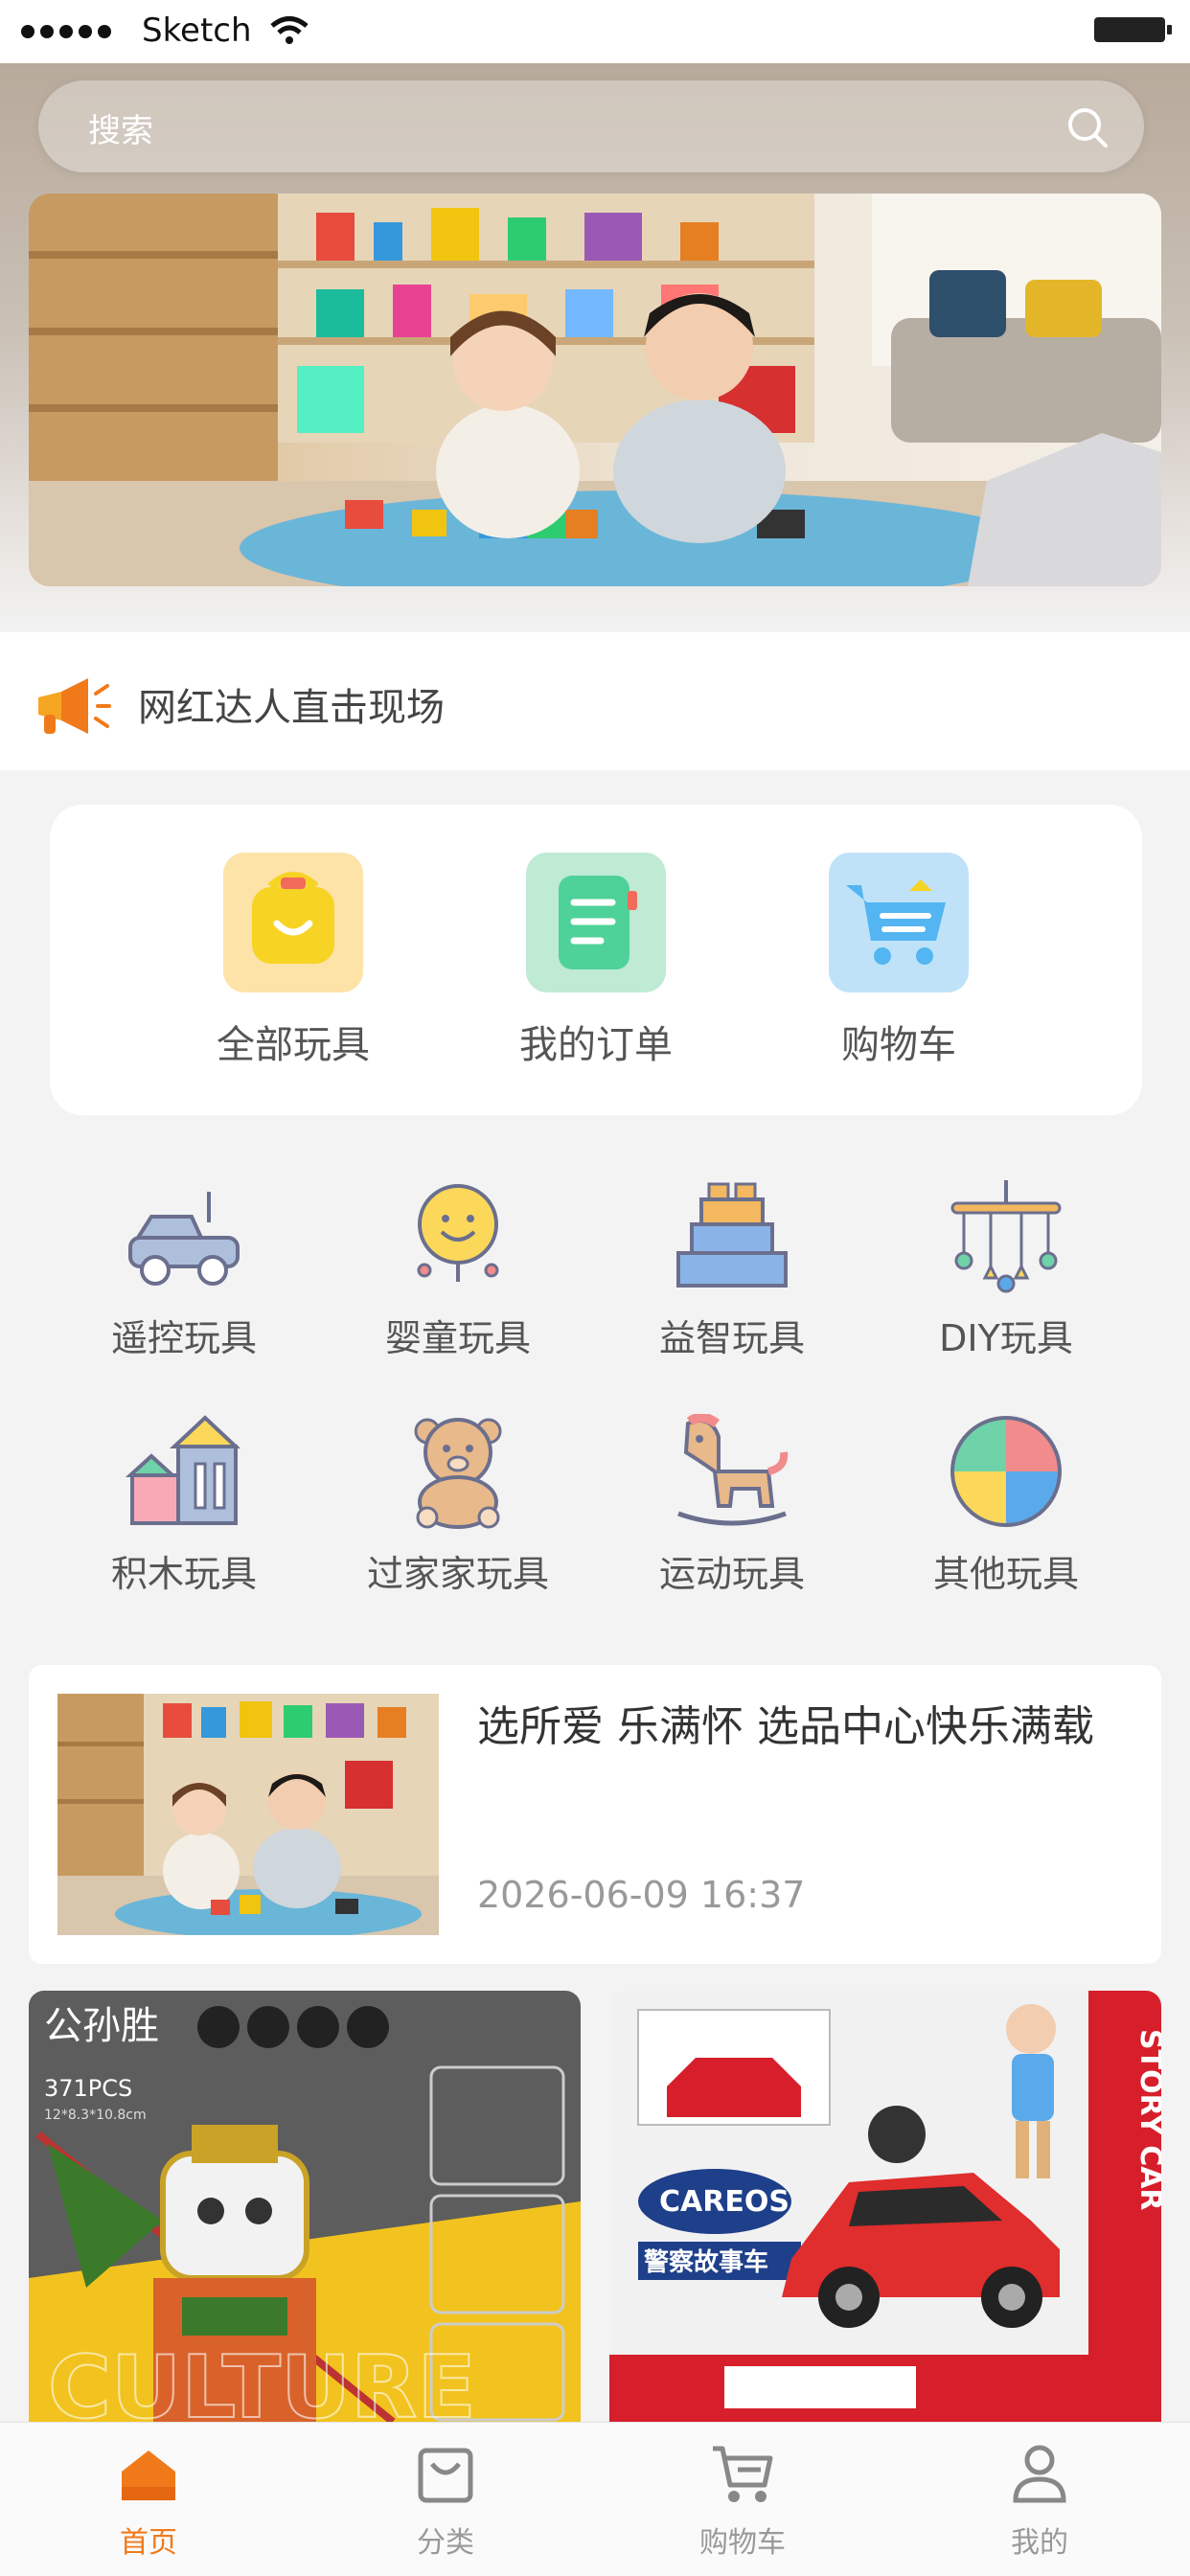 Image resolution: width=1190 pixels, height=2576 pixels. I want to click on quick-action-label: 全部玩具, so click(294, 1045).